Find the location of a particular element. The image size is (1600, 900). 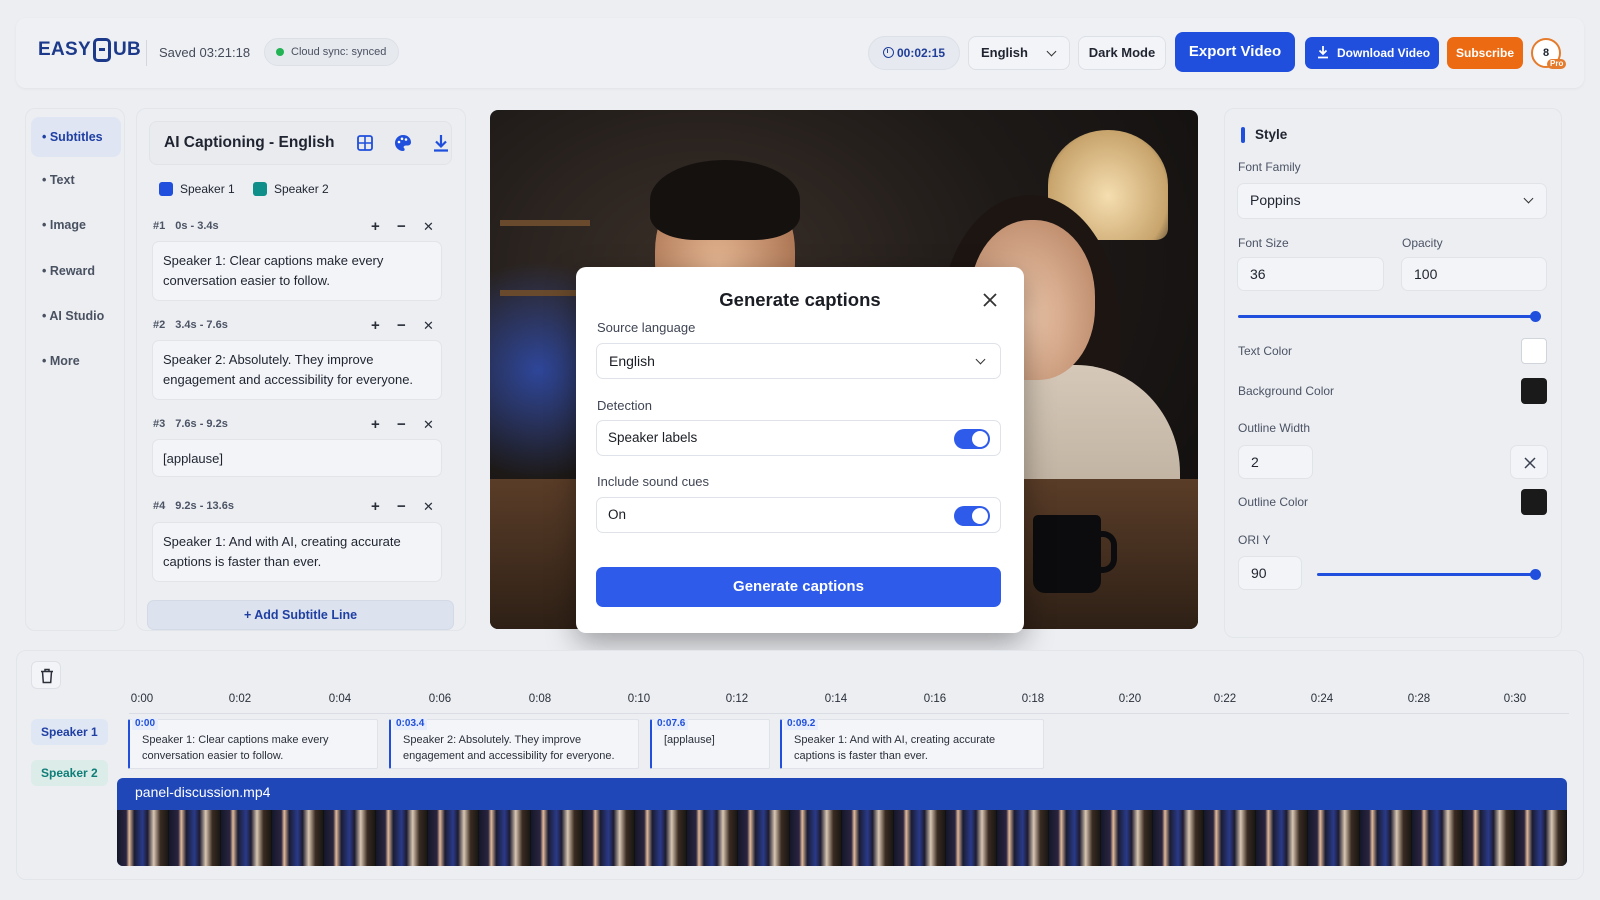

speaker-labels-toggle is located at coordinates (972, 439).